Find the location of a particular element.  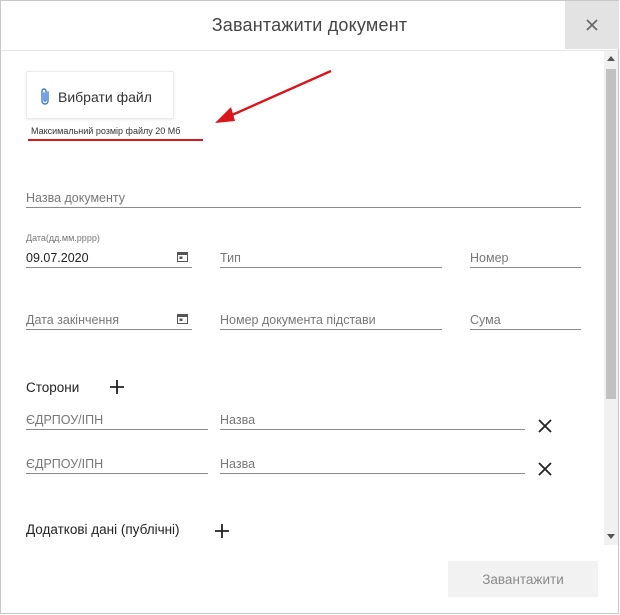

date-label: Дата(дд.мм.рррр) is located at coordinates (63, 238).